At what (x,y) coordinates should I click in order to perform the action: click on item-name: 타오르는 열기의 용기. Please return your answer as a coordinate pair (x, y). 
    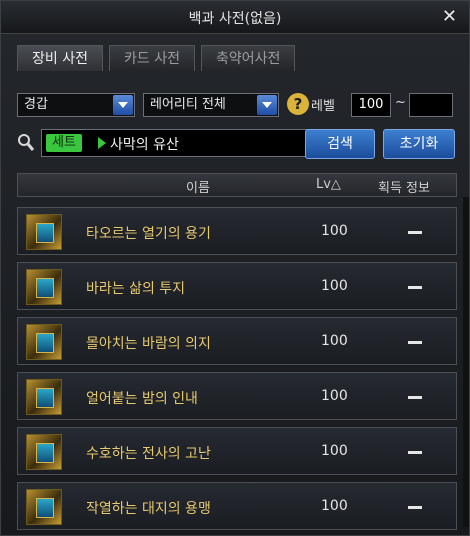
    Looking at the image, I should click on (148, 234).